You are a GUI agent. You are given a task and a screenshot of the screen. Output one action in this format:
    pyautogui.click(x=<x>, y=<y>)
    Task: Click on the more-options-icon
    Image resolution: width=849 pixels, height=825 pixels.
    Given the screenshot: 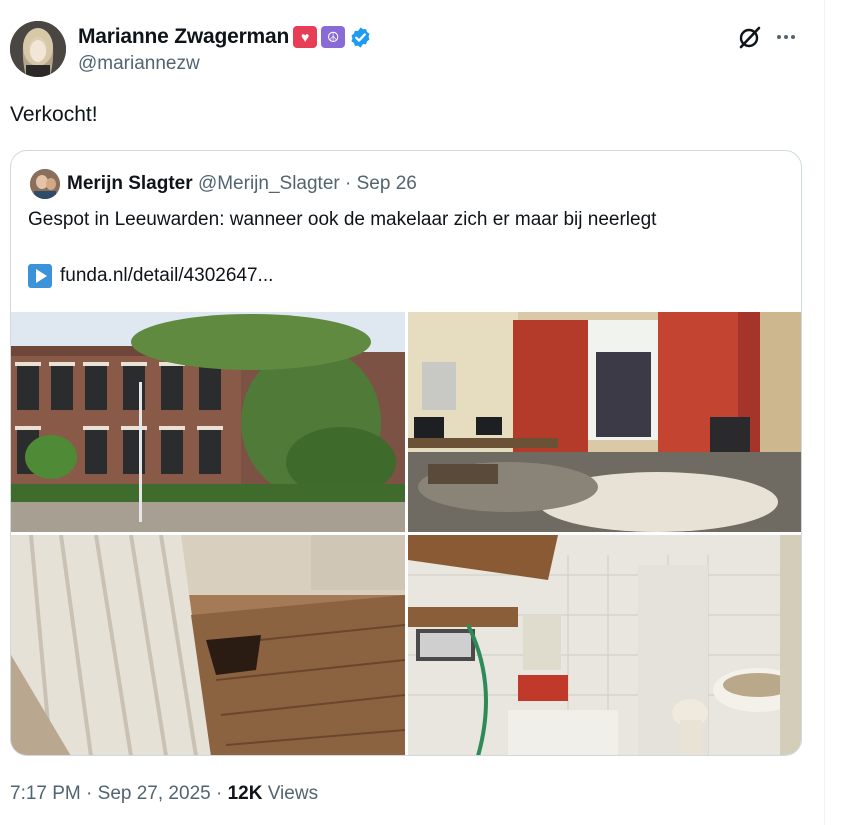 What is the action you would take?
    pyautogui.click(x=789, y=37)
    